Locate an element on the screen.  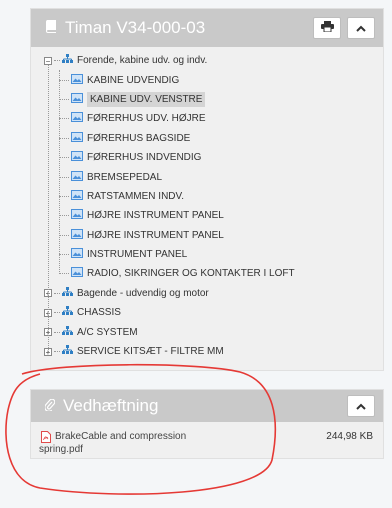
tree-node-group-1: + CHASSIS is located at coordinates (207, 312).